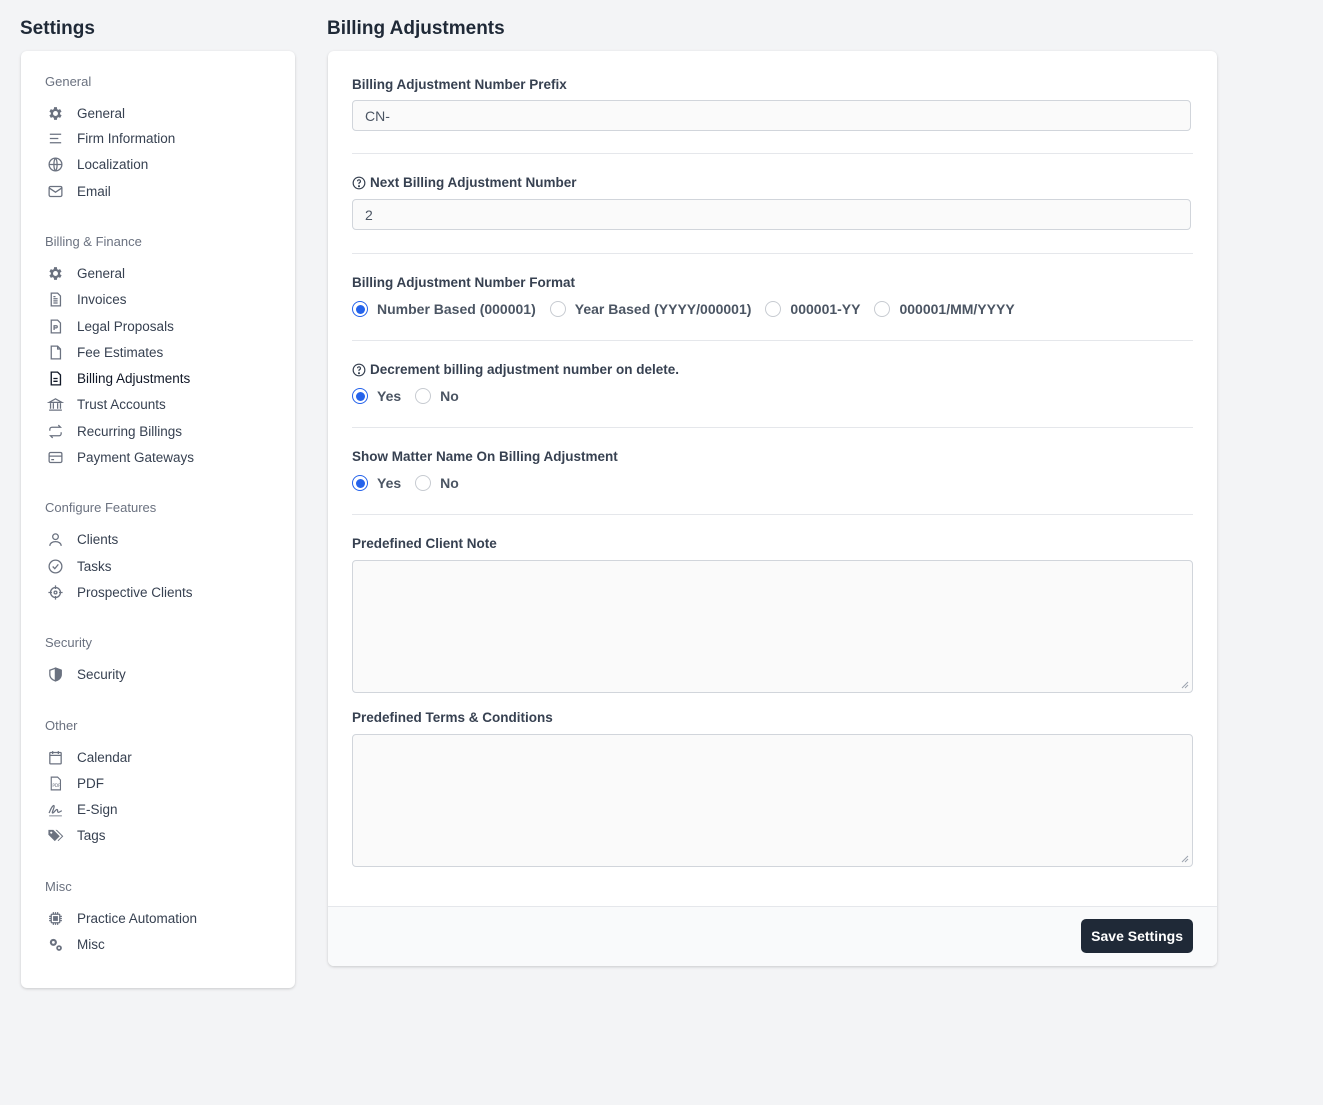 The image size is (1323, 1105). What do you see at coordinates (134, 378) in the screenshot?
I see `sidebar-item-label: Billing Adjustments` at bounding box center [134, 378].